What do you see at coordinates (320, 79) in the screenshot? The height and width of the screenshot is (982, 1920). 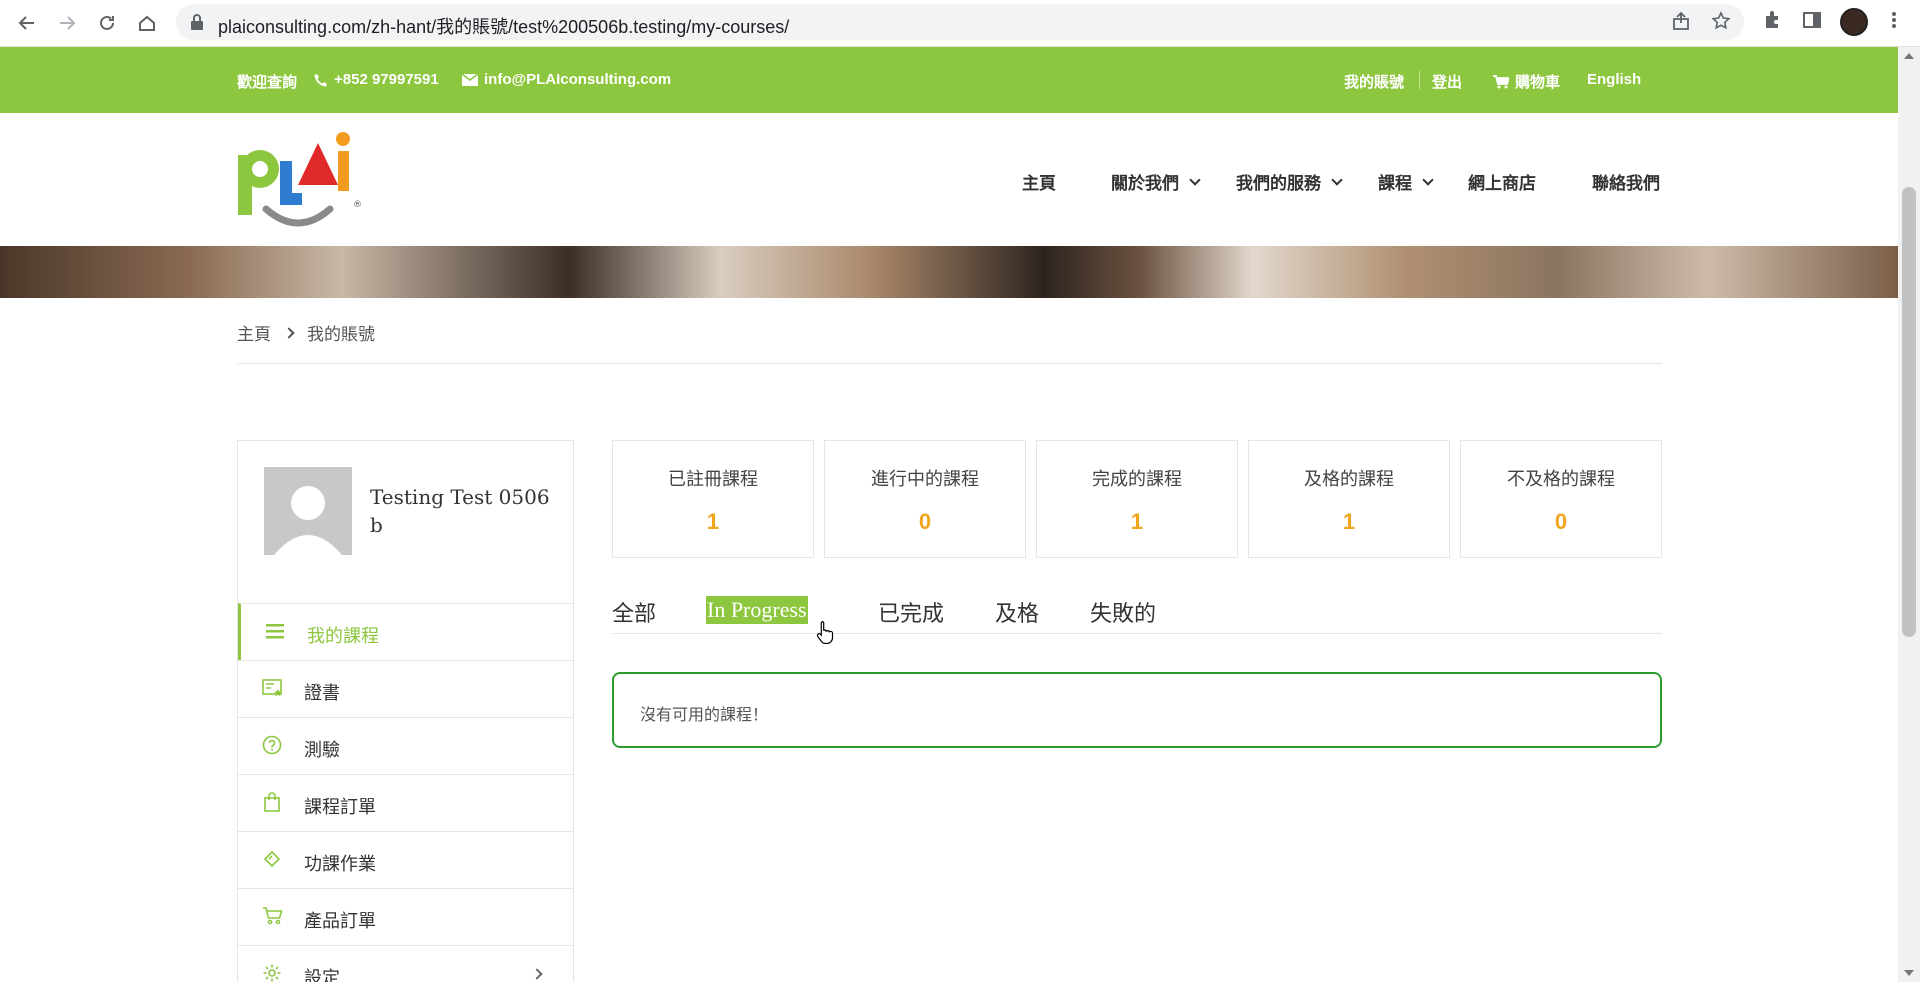 I see `phone-icon` at bounding box center [320, 79].